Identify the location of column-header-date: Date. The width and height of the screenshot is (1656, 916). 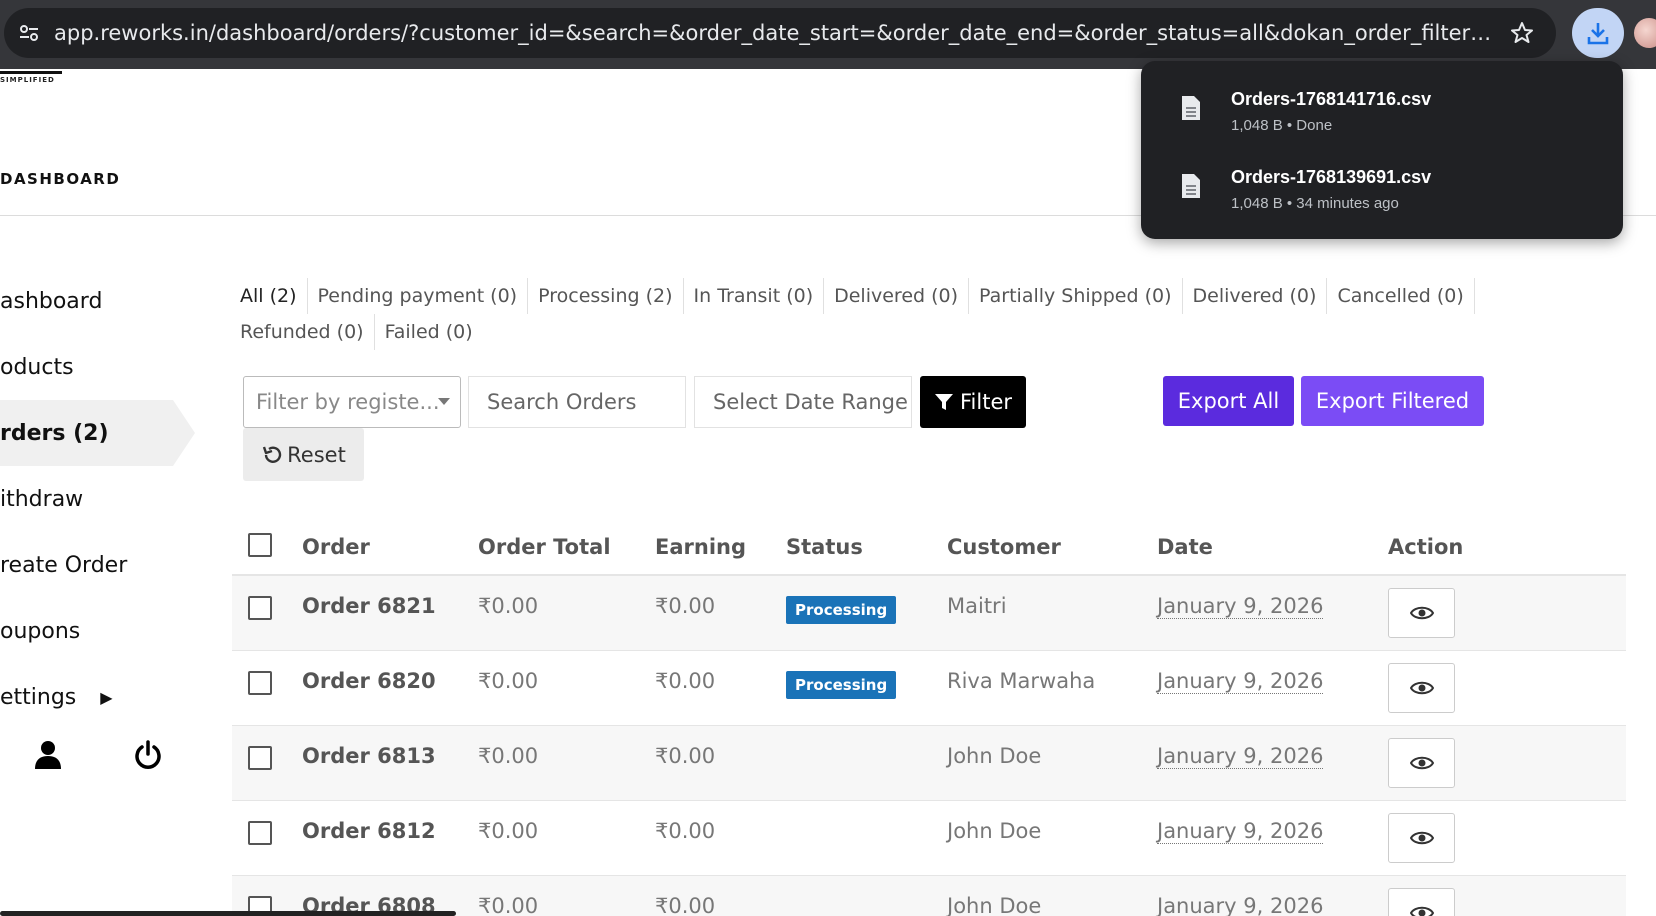
(1272, 548).